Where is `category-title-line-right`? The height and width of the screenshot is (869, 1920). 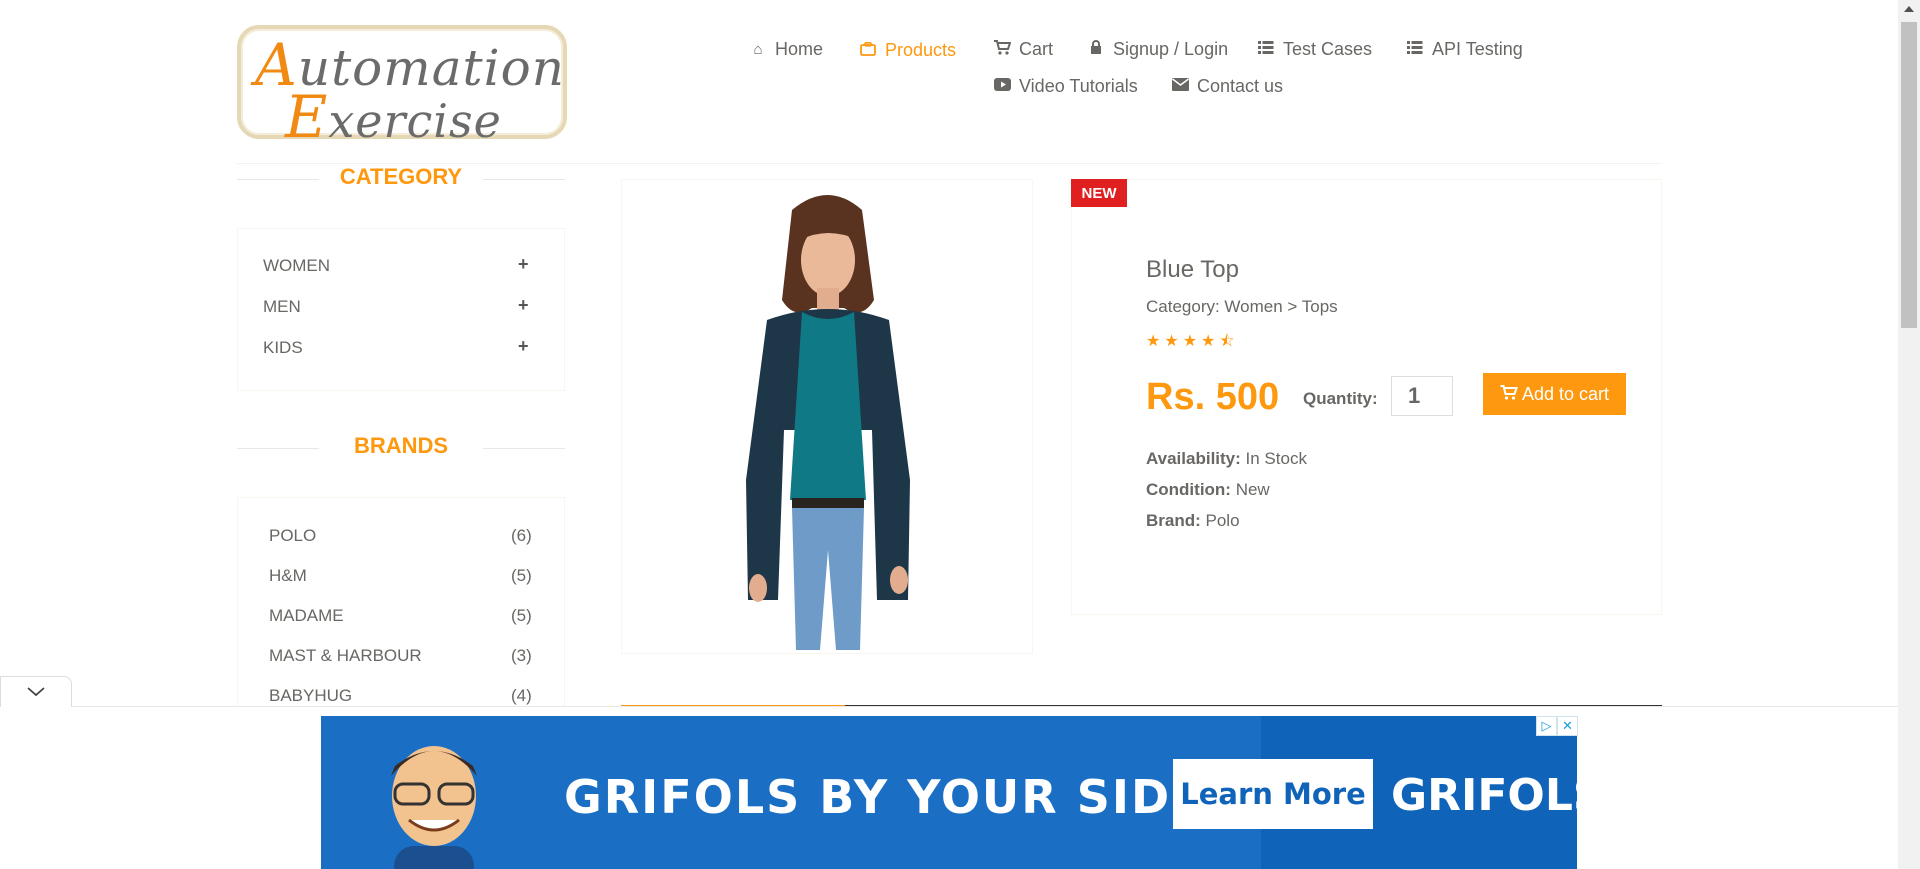 category-title-line-right is located at coordinates (524, 179).